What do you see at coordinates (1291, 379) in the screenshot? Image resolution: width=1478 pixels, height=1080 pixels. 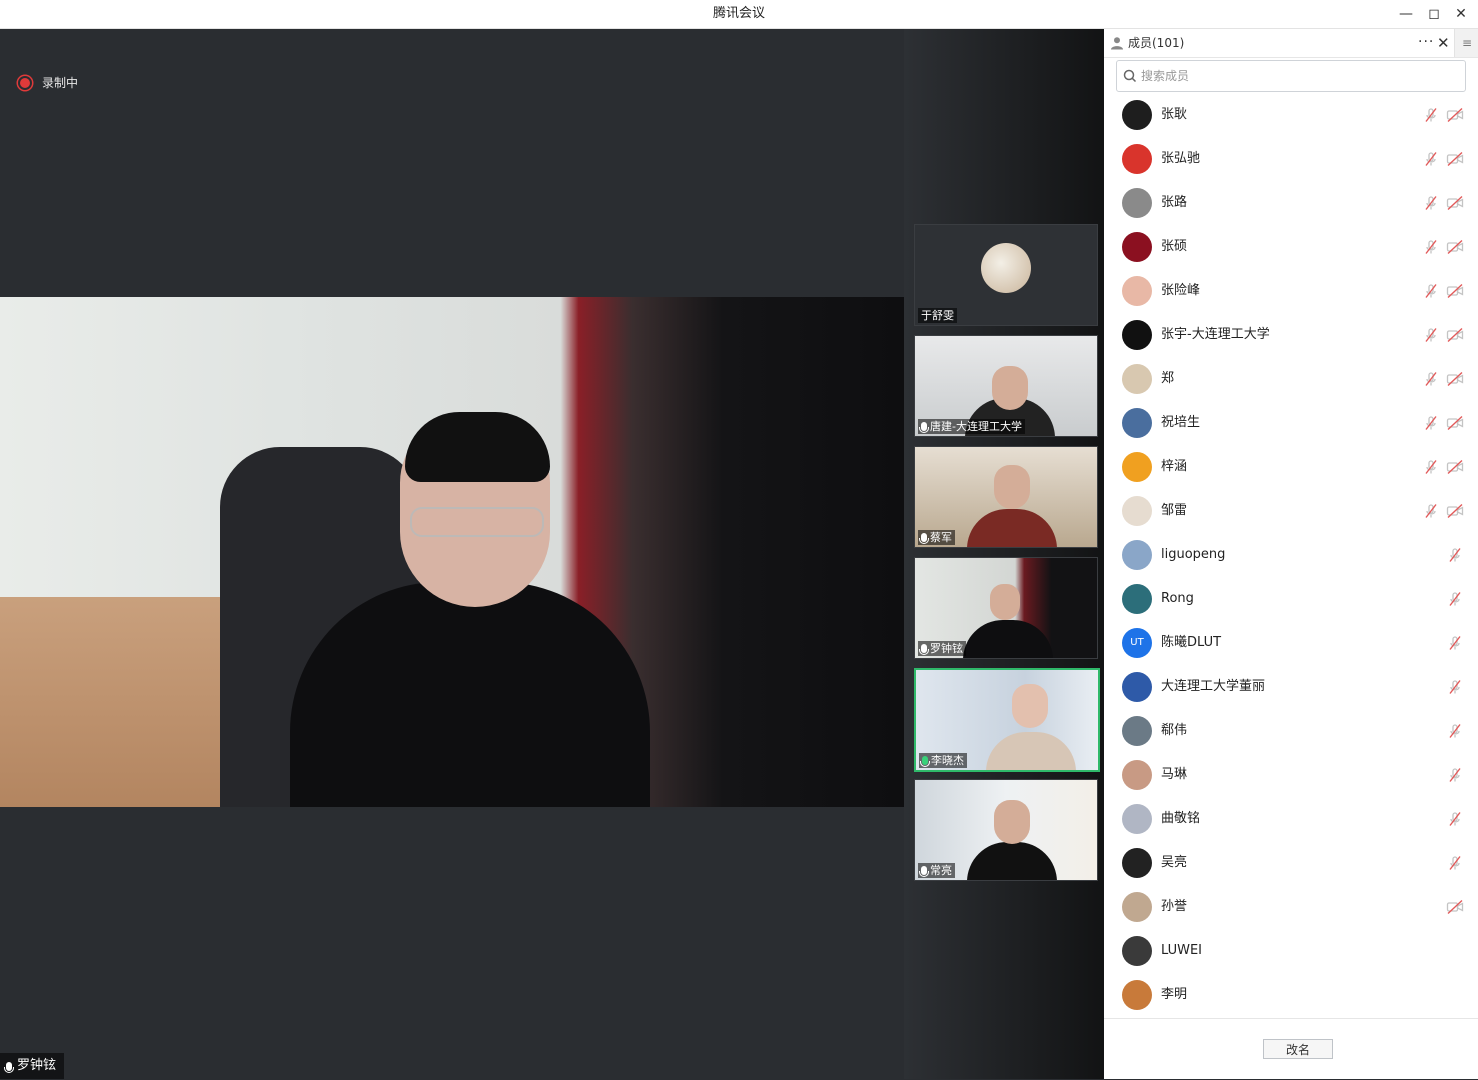 I see `member-row: 郑` at bounding box center [1291, 379].